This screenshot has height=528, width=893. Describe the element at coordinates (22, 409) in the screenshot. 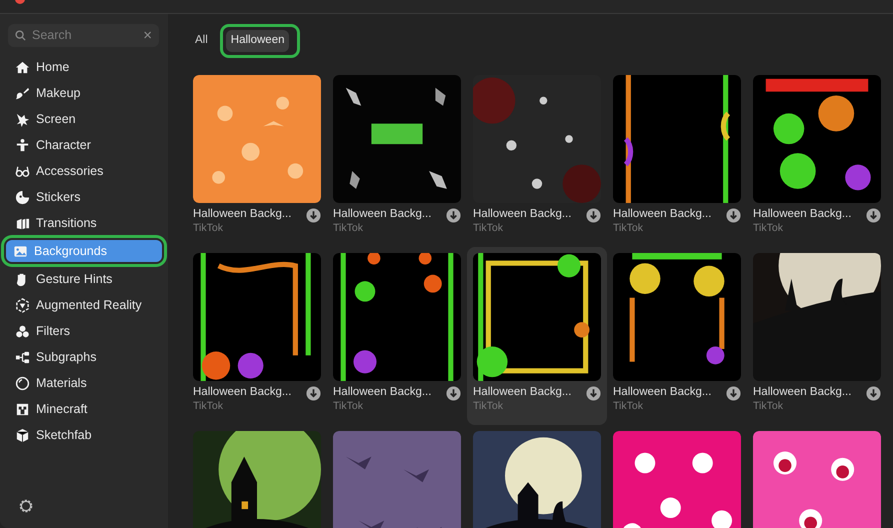

I see `block-face-icon` at that location.